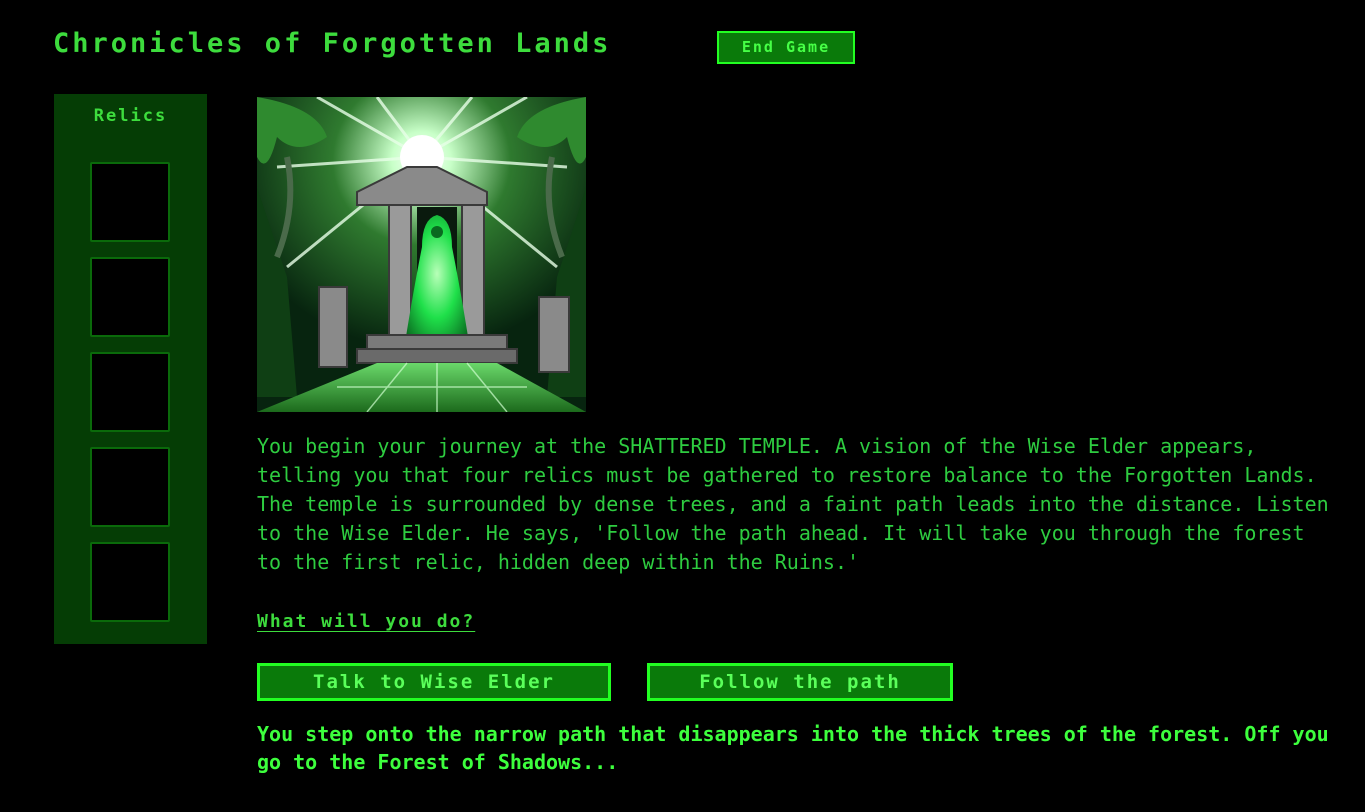 This screenshot has height=812, width=1365. Describe the element at coordinates (332, 43) in the screenshot. I see `game-title: Chronicles of Forgotten Lands` at that location.